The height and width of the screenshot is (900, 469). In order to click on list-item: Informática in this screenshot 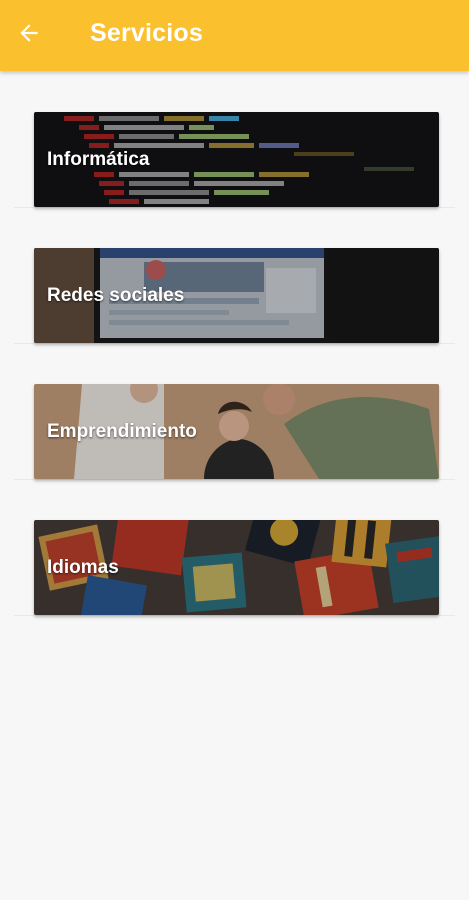, I will do `click(234, 139)`.